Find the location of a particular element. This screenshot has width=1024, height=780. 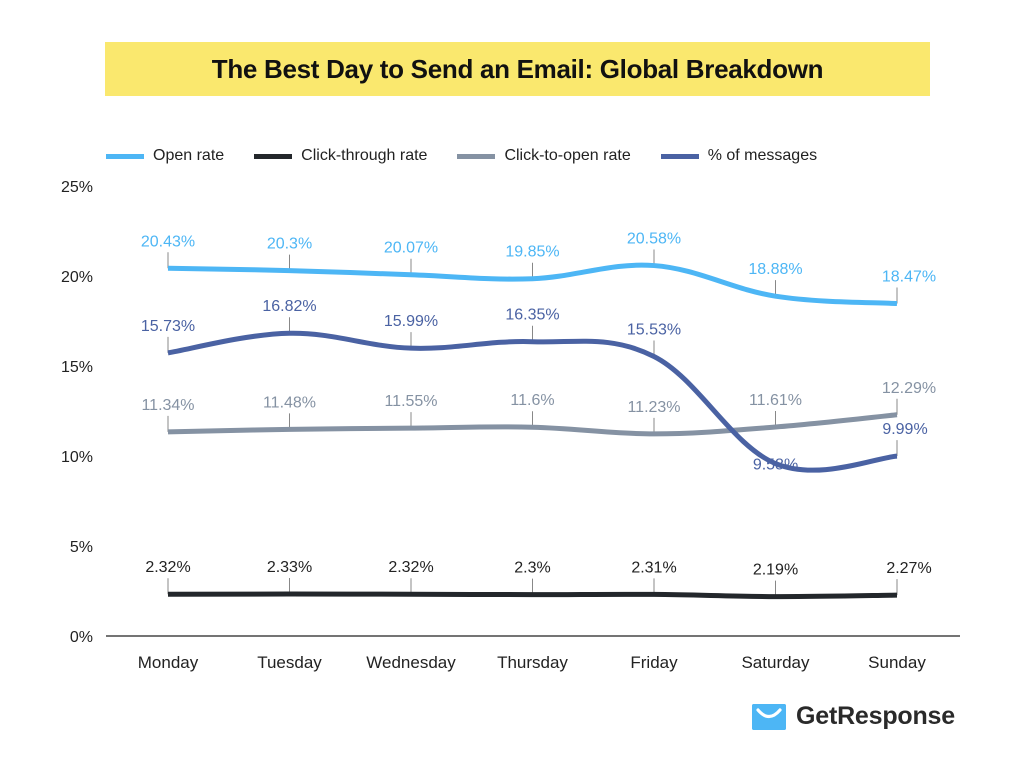

y-tick-label: 10% is located at coordinates (77, 457).